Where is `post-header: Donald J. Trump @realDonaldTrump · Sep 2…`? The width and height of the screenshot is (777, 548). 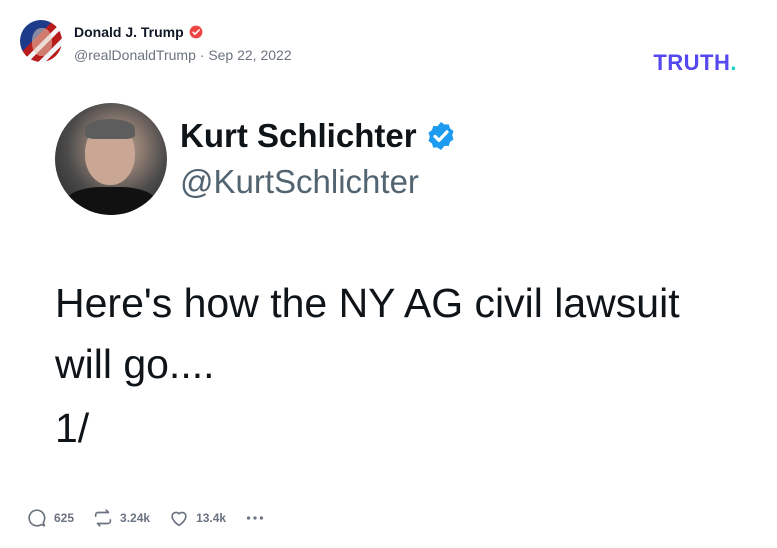 post-header: Donald J. Trump @realDonaldTrump · Sep 2… is located at coordinates (388, 47).